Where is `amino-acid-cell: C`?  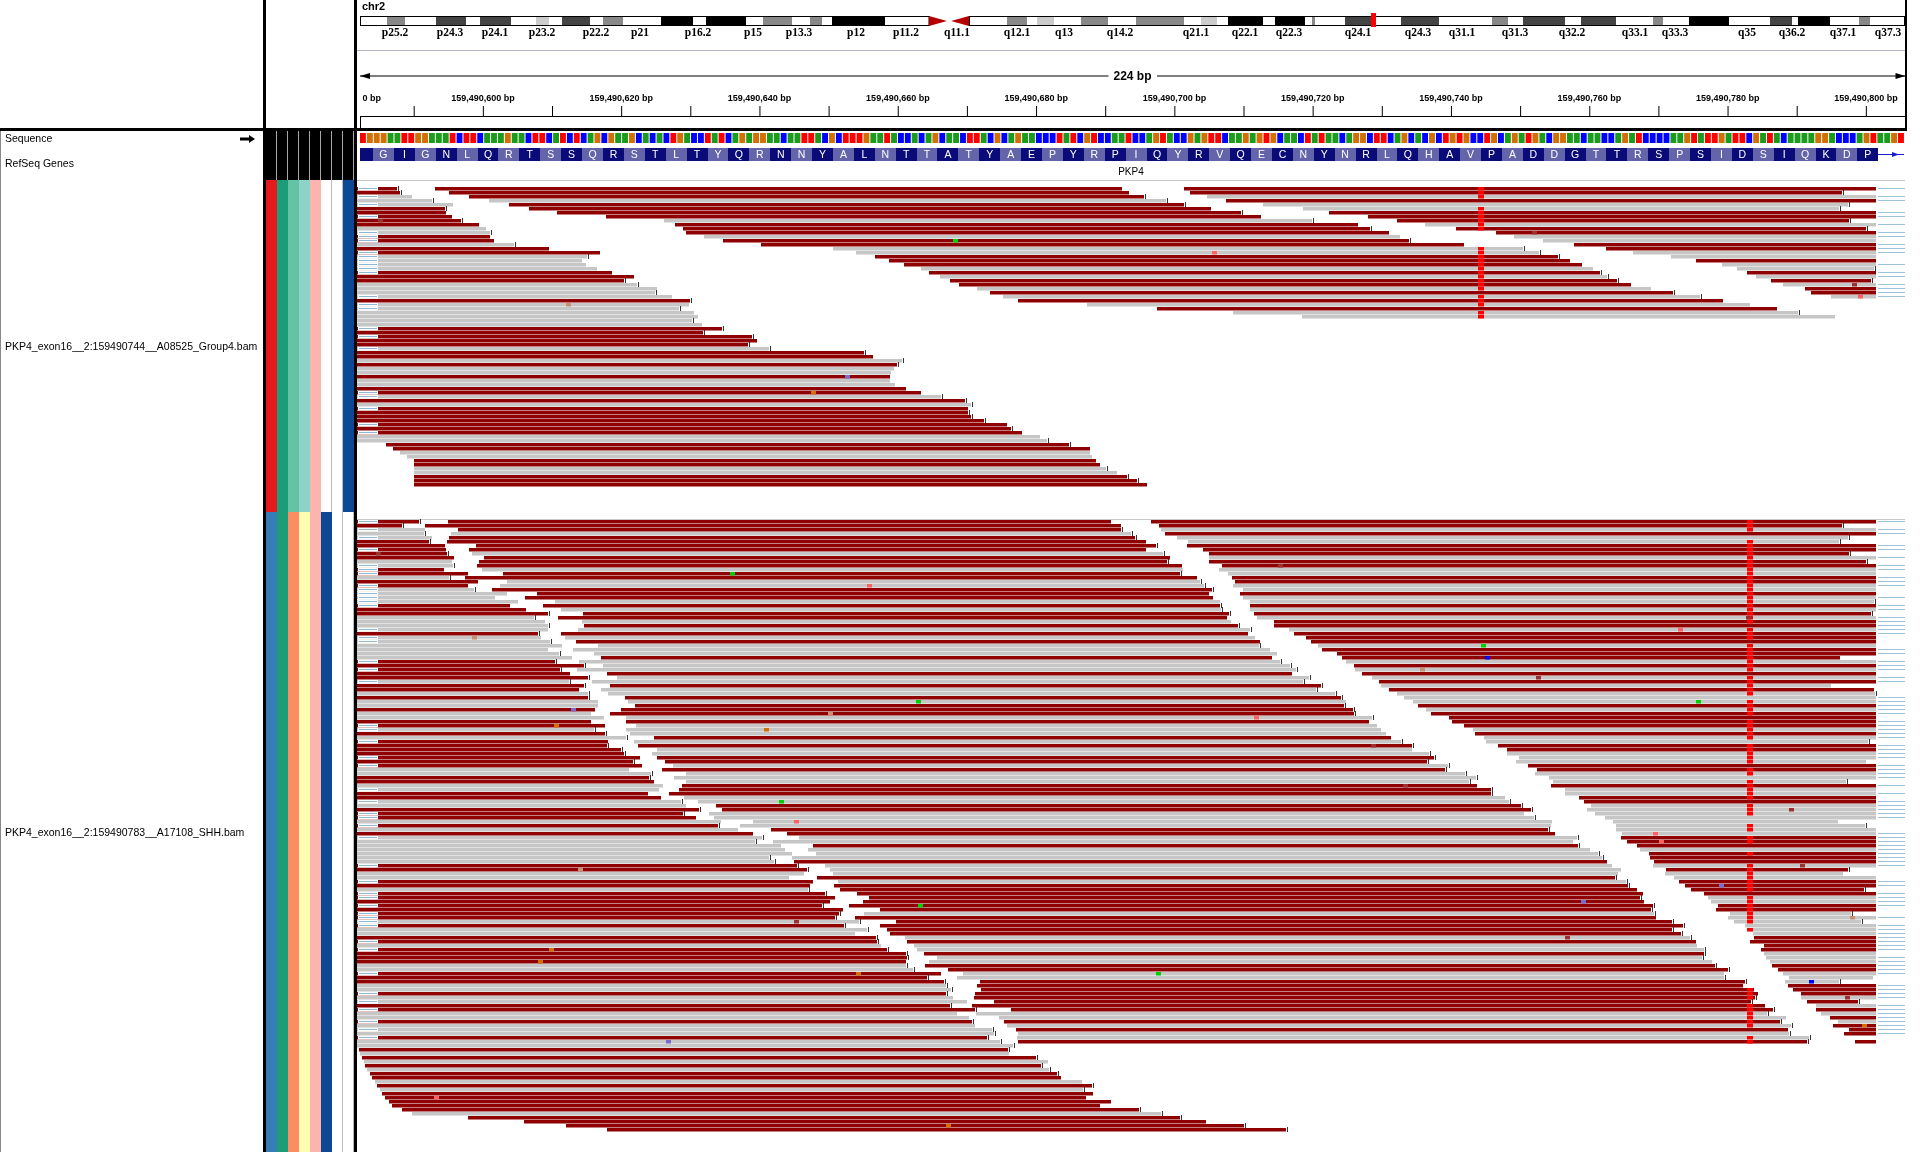
amino-acid-cell: C is located at coordinates (1282, 154).